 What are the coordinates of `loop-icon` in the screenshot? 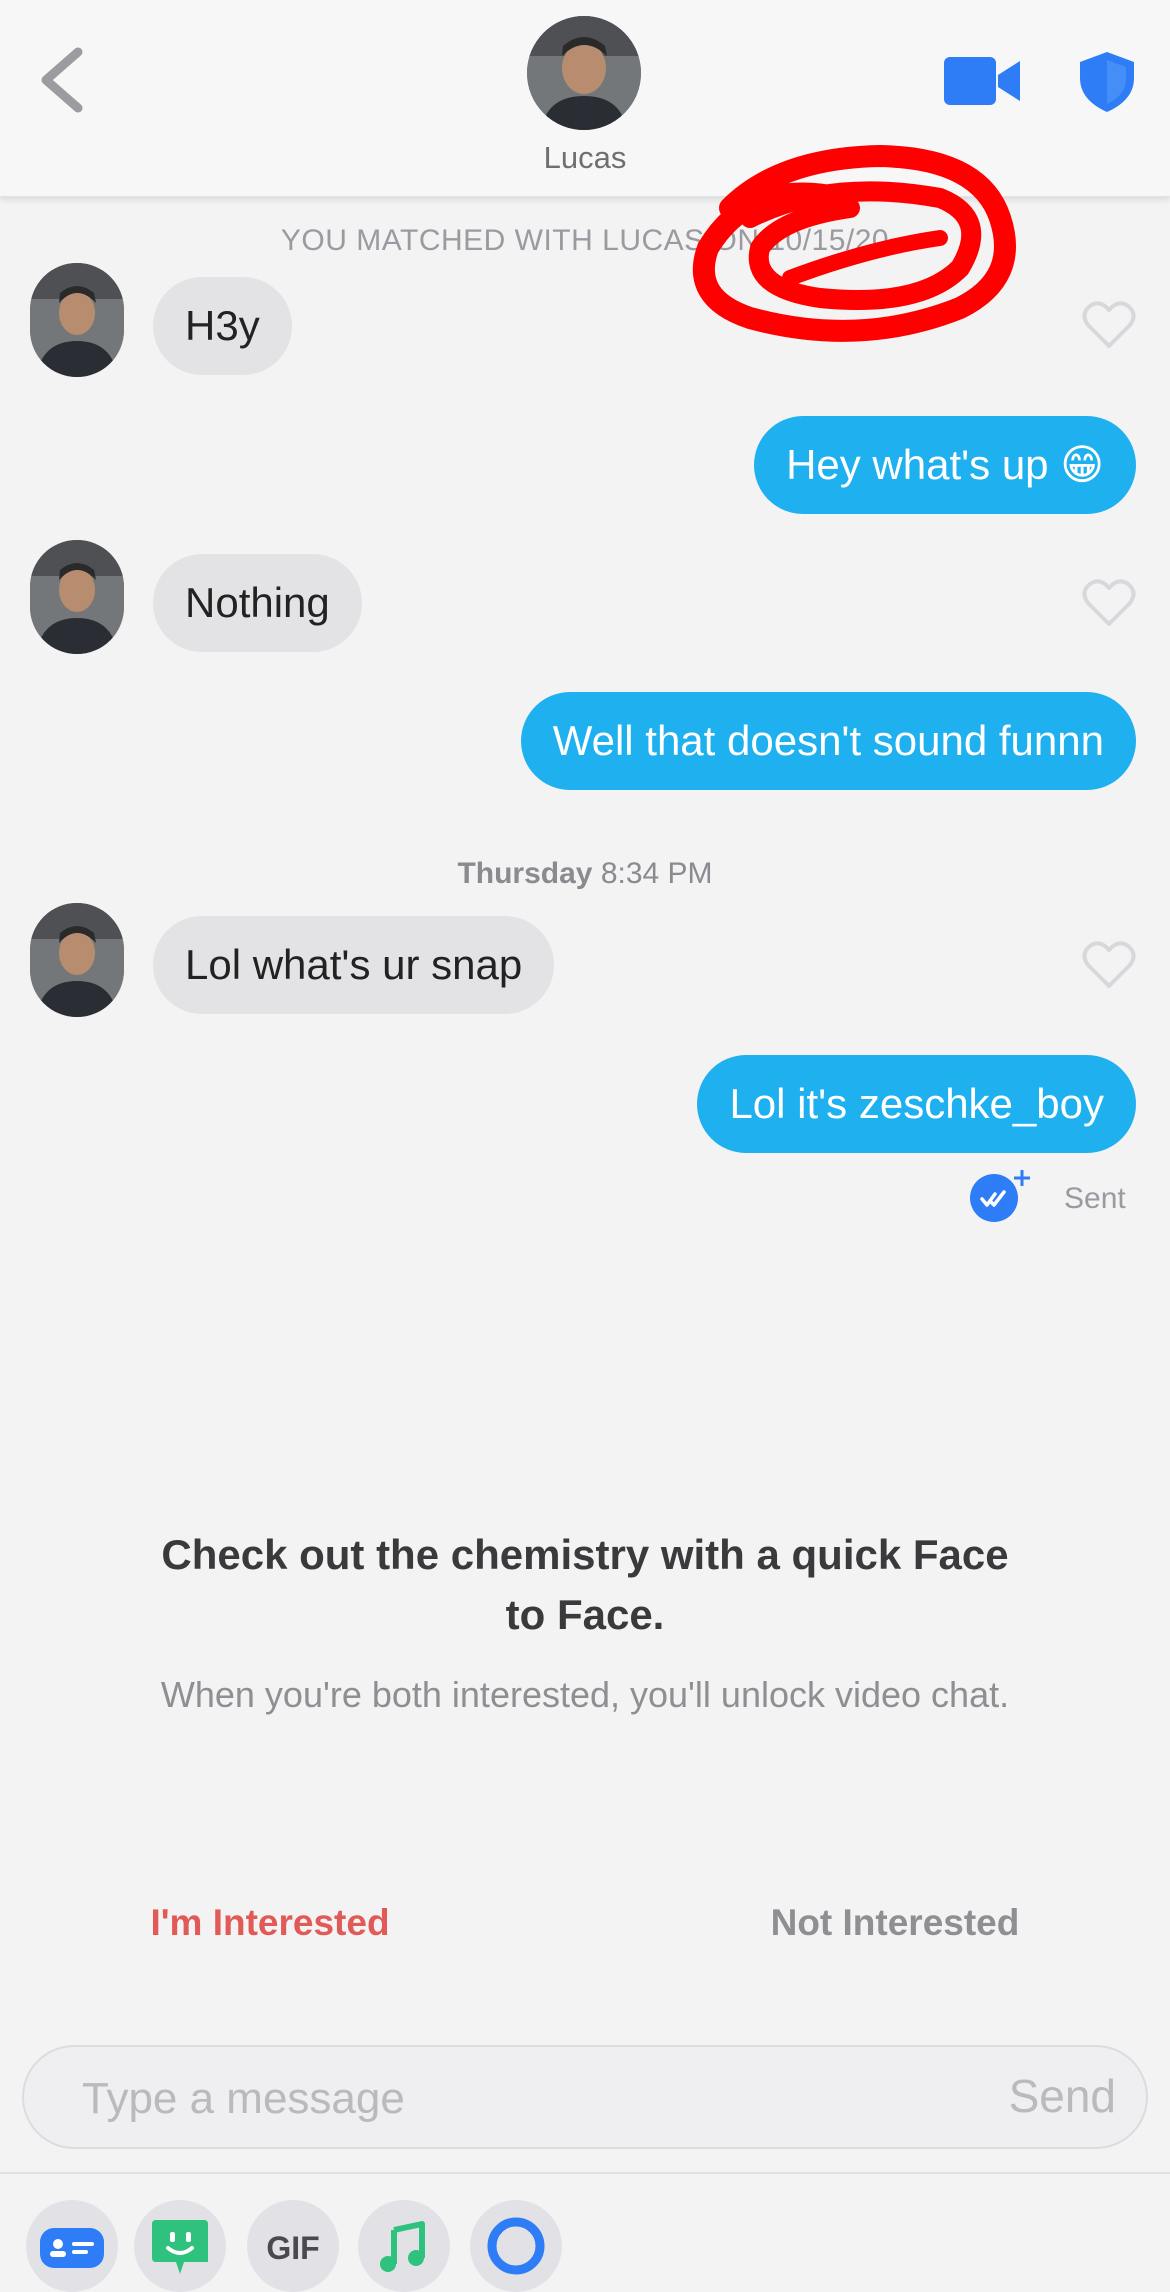 It's located at (516, 2246).